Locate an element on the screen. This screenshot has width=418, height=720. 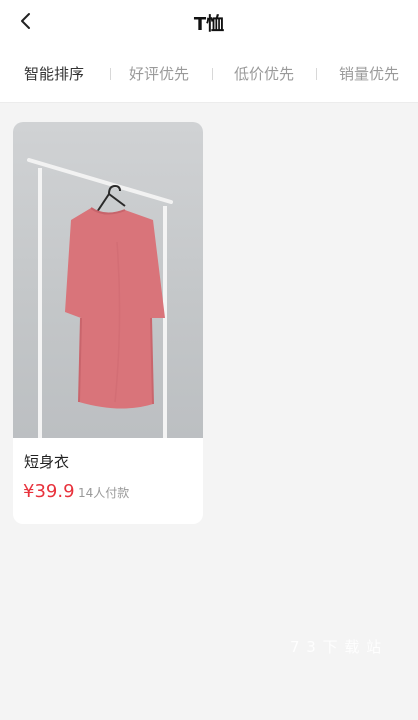
tab-rating-first: 好评优先 is located at coordinates (159, 73).